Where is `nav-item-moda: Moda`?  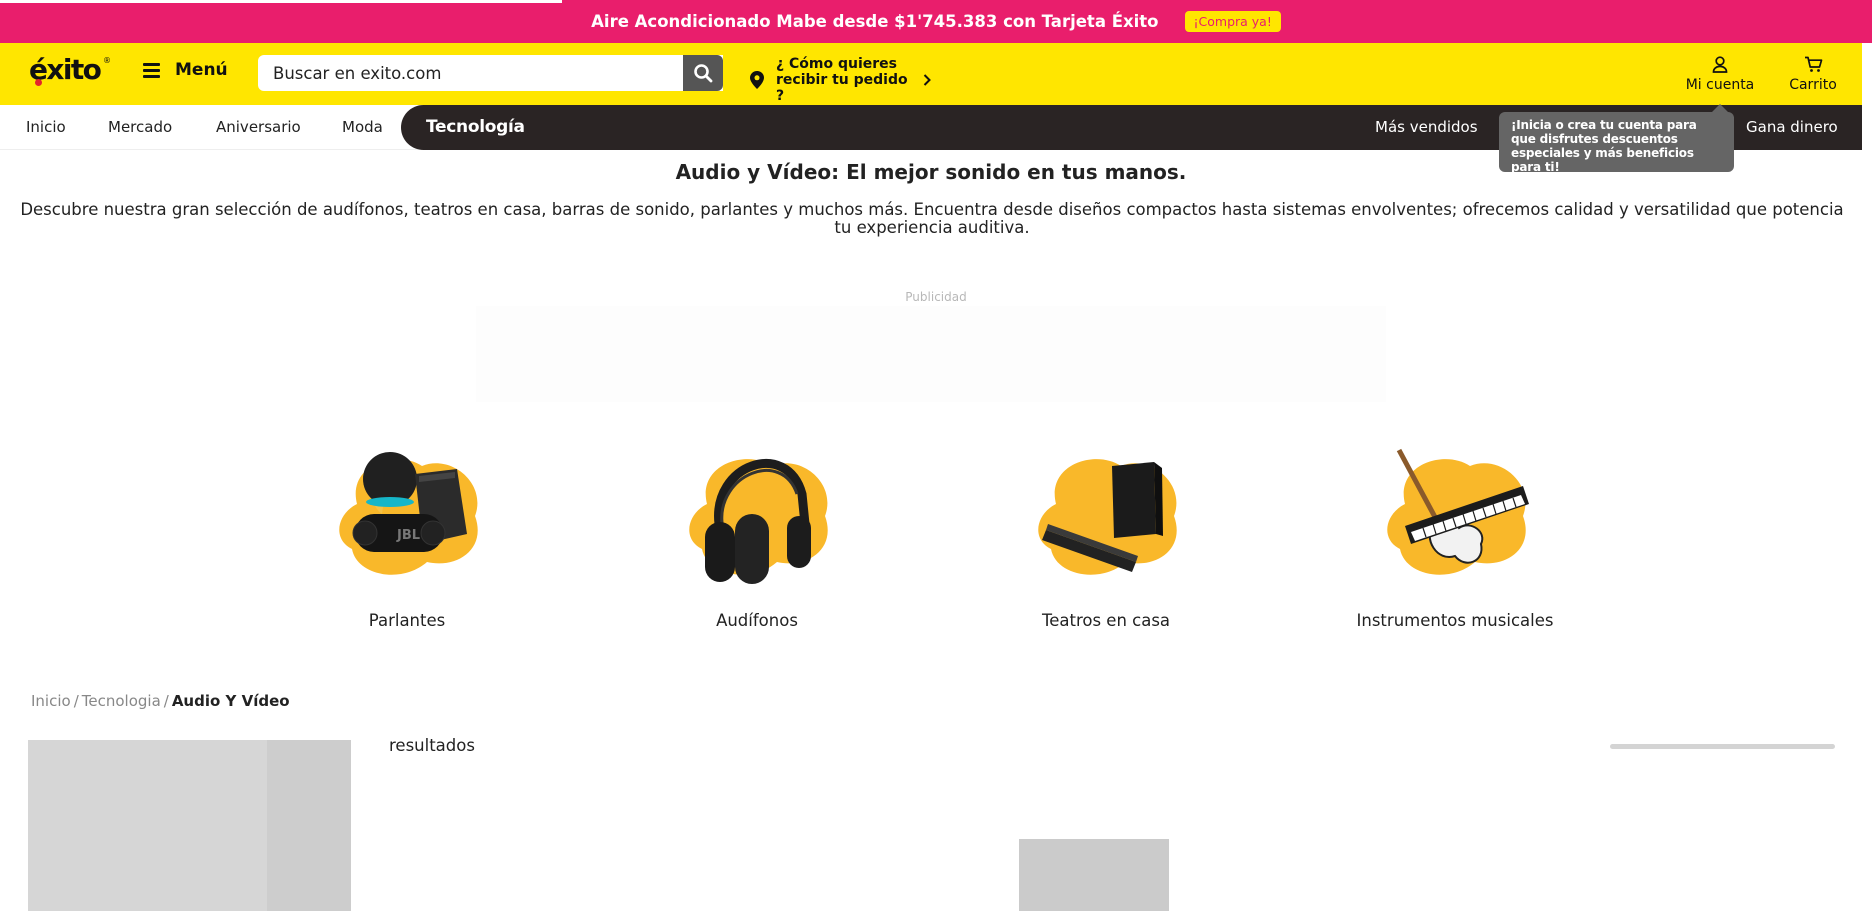 nav-item-moda: Moda is located at coordinates (362, 127).